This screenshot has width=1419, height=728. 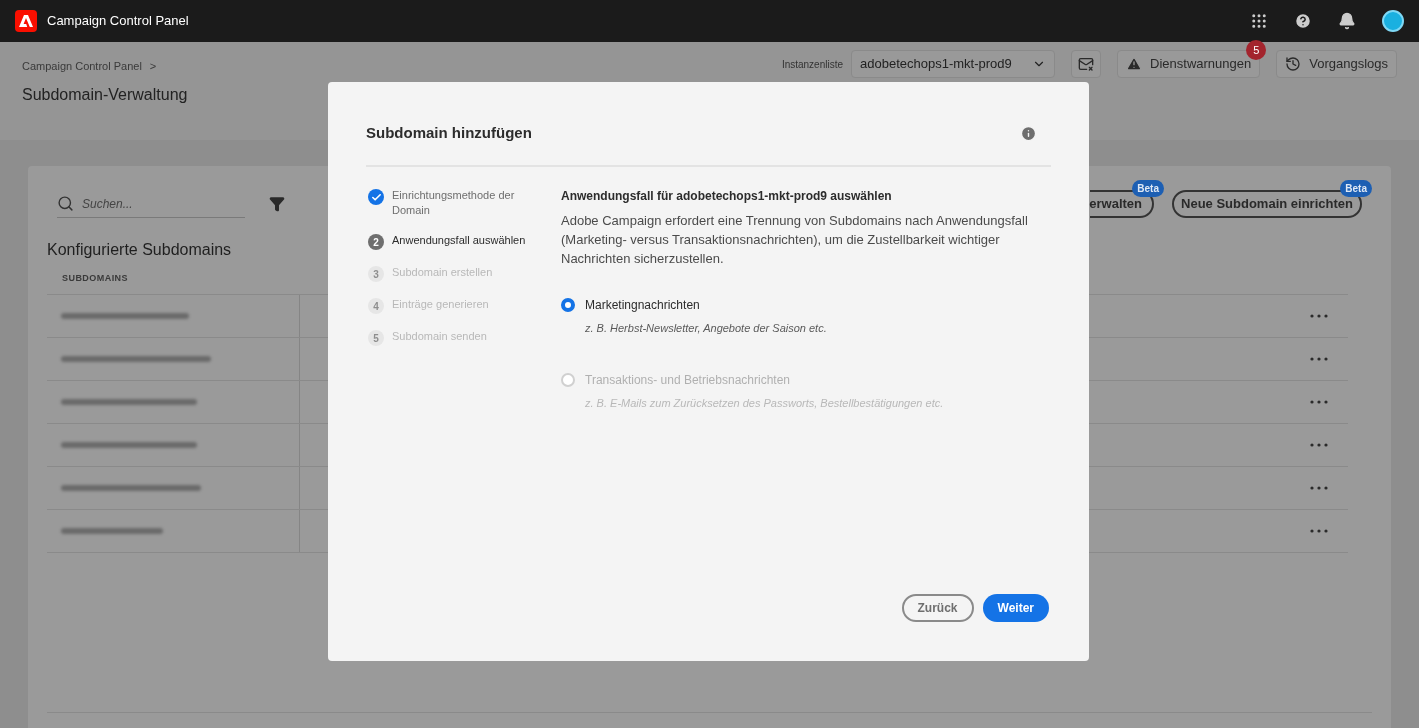 I want to click on apps-icon, so click(x=1259, y=21).